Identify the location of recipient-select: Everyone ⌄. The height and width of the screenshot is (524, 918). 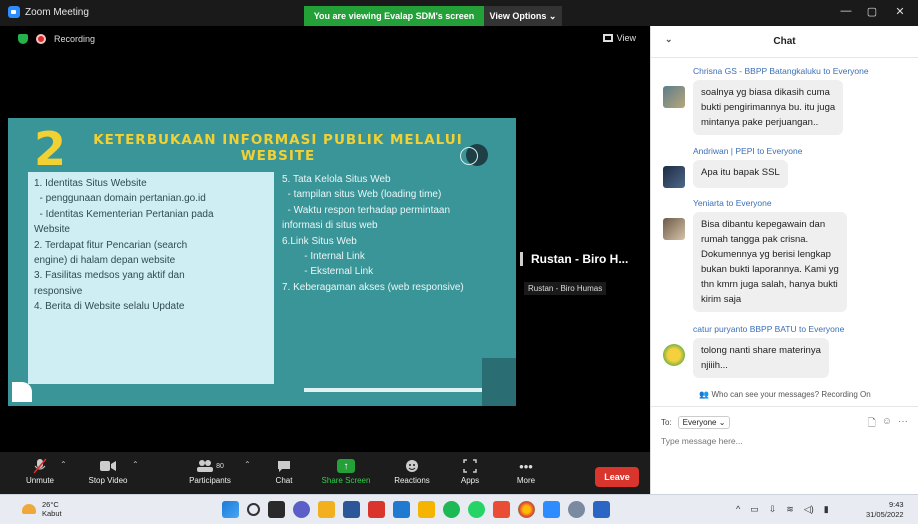
(704, 422).